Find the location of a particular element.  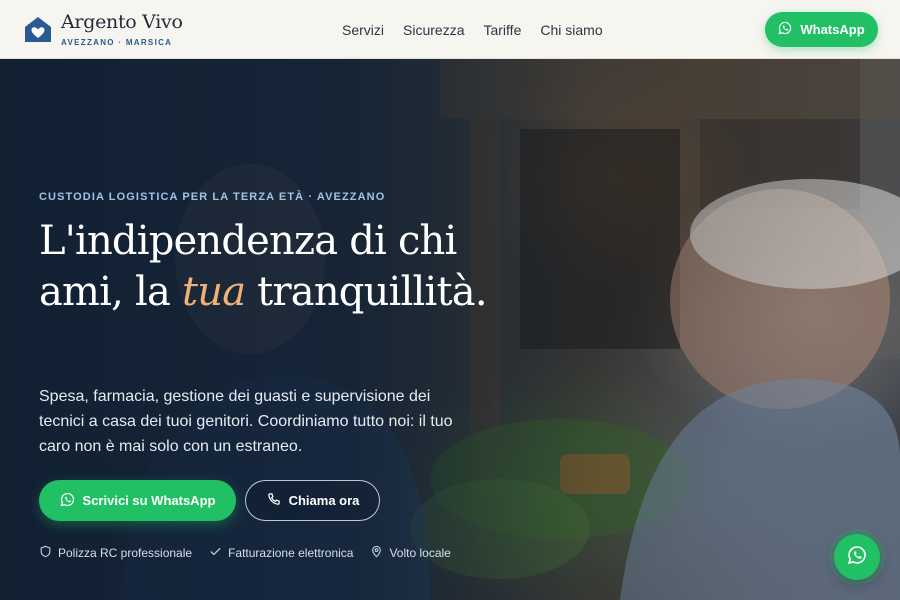

call-now-button: Chiama ora is located at coordinates (312, 500).